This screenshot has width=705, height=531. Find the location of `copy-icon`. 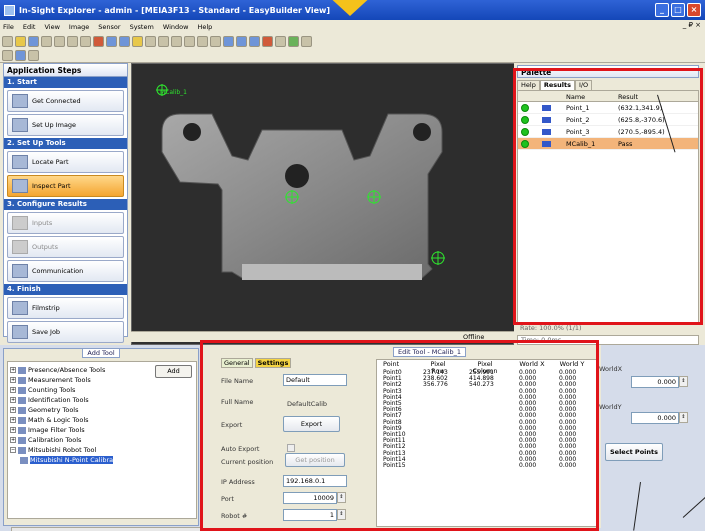

copy-icon is located at coordinates (72, 41).